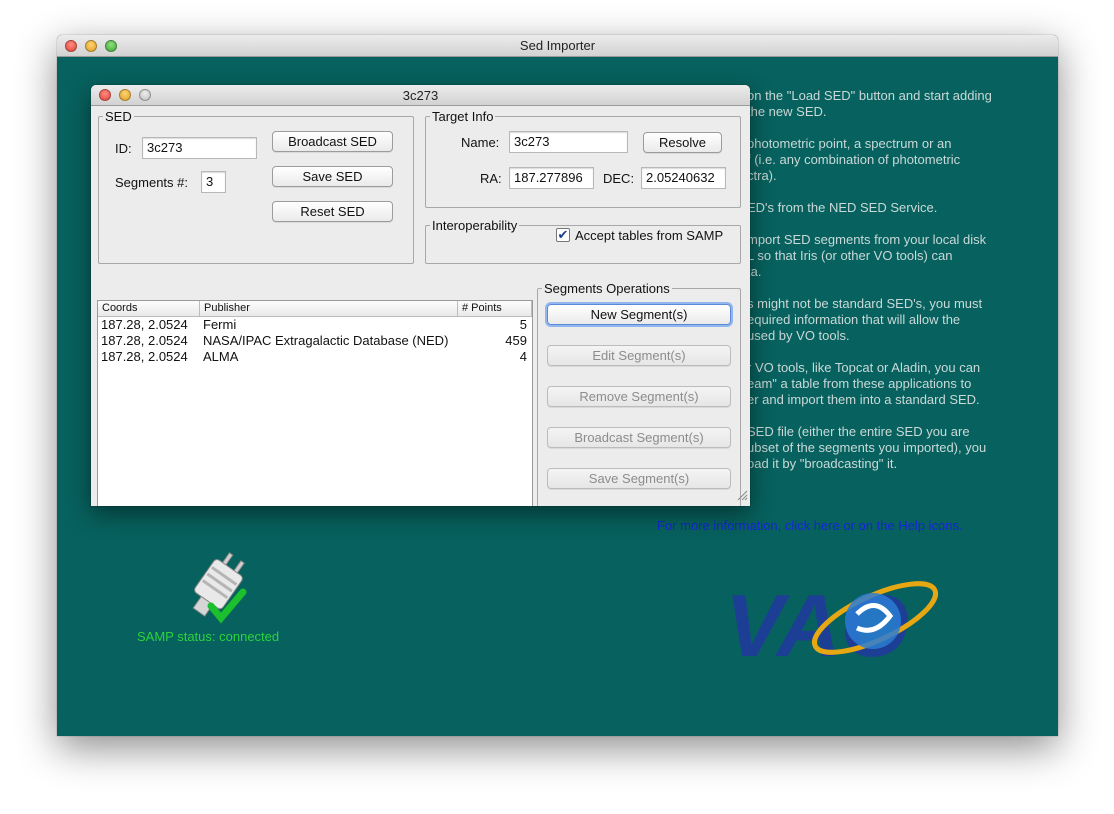 The width and height of the screenshot is (1114, 814). I want to click on samp-status: SAMP status: connected, so click(208, 636).